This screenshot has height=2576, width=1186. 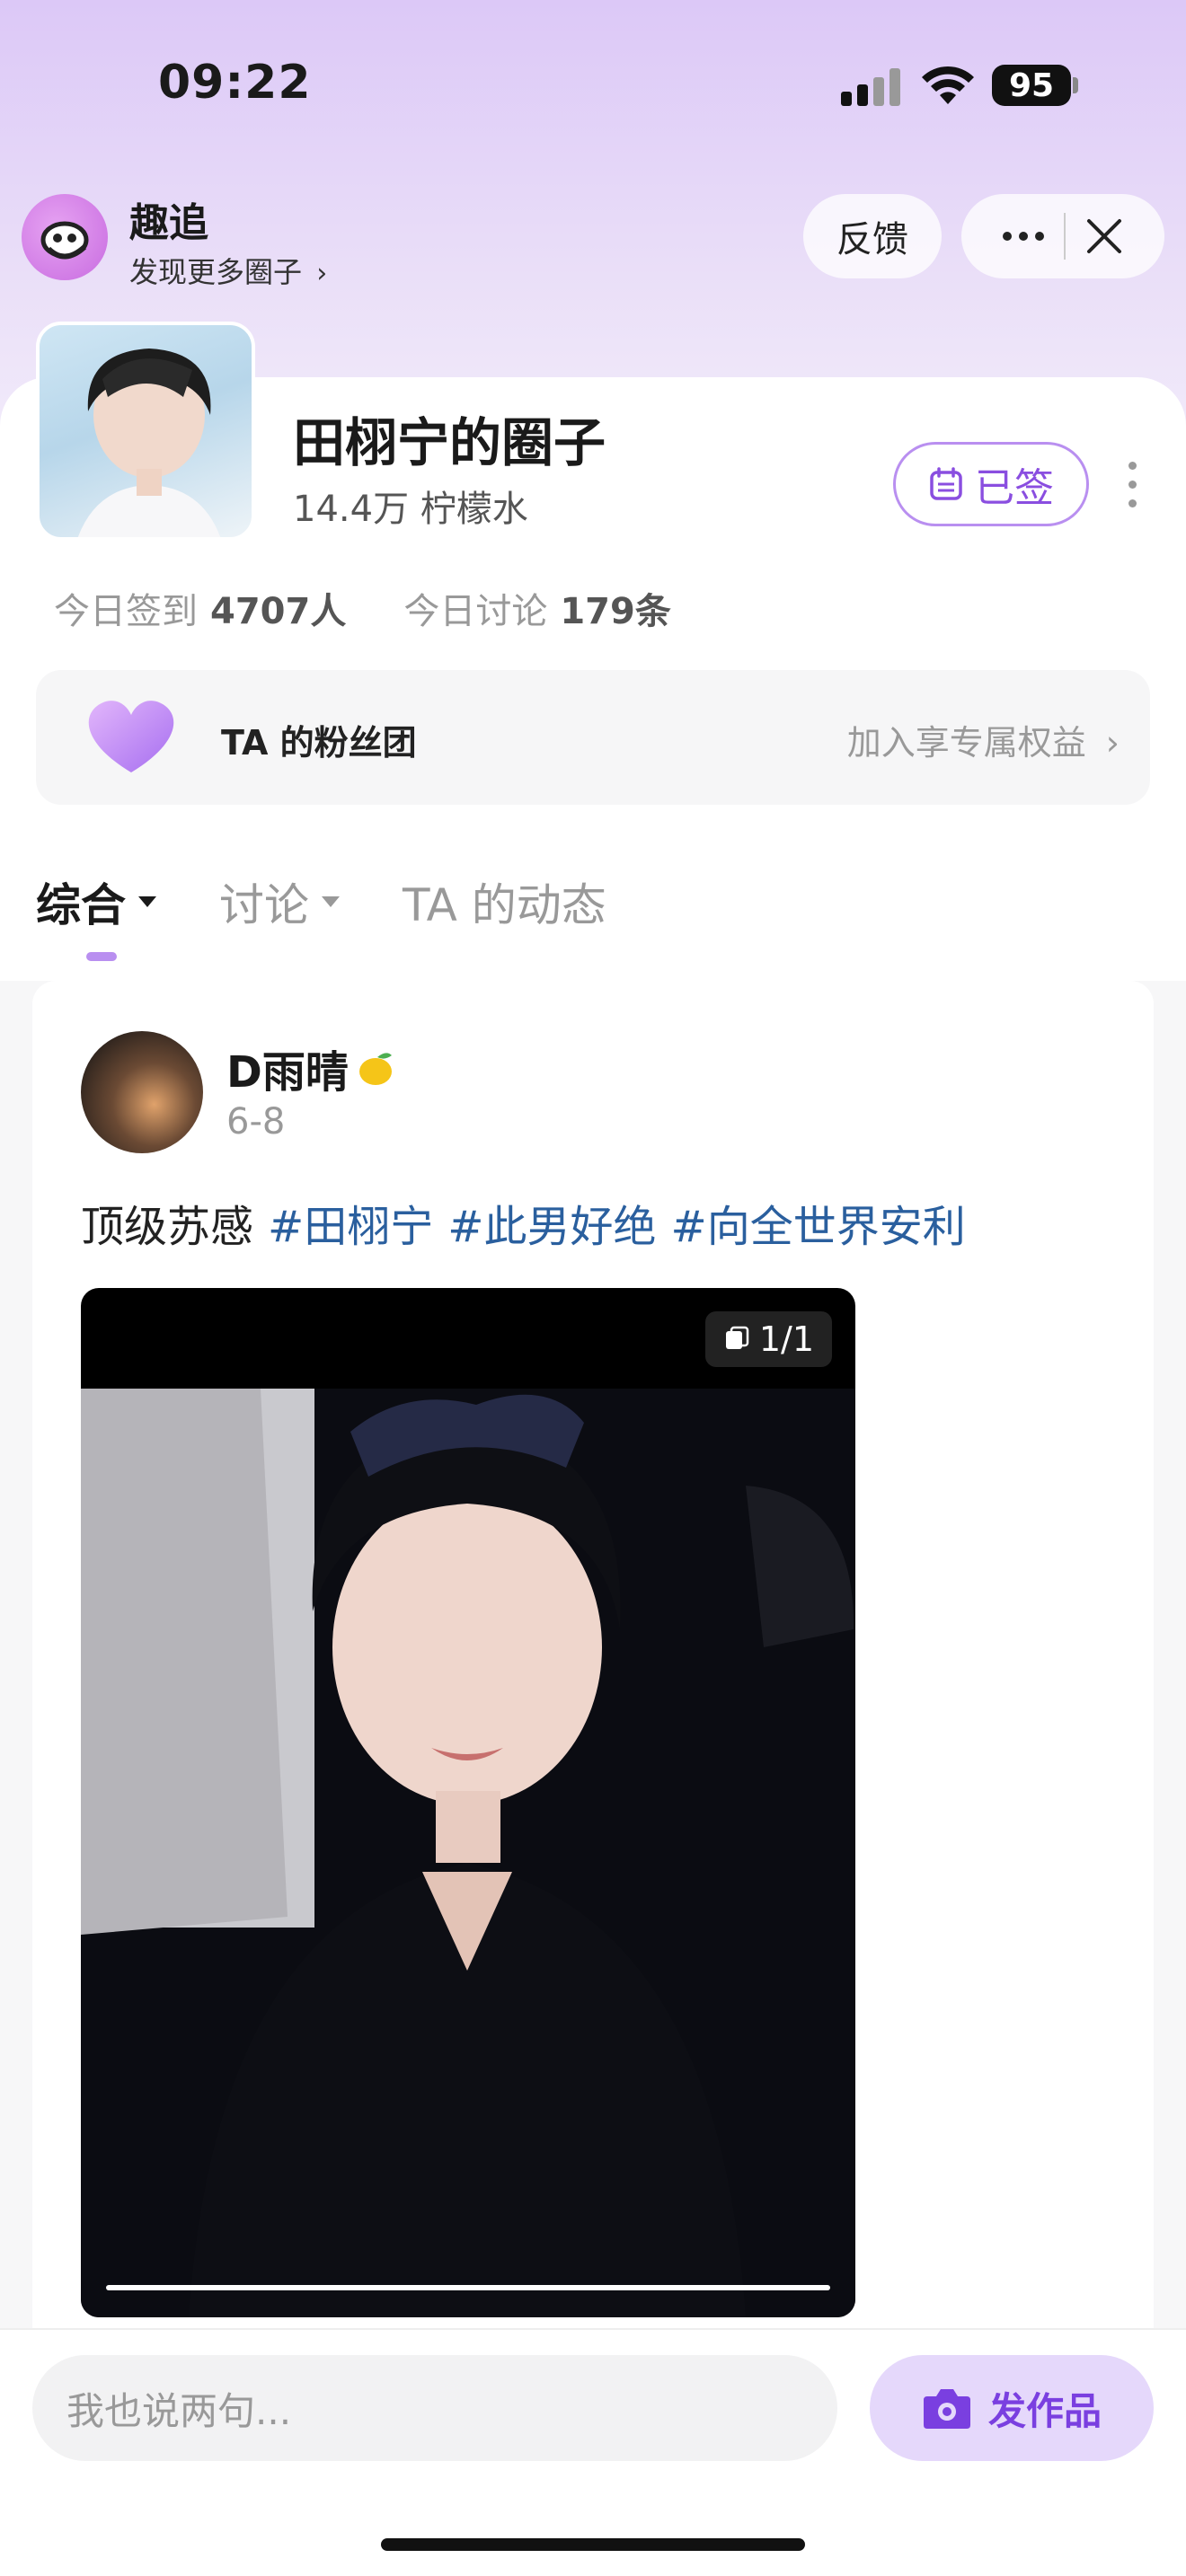 I want to click on post-body: 顶级苏感, so click(x=167, y=1227).